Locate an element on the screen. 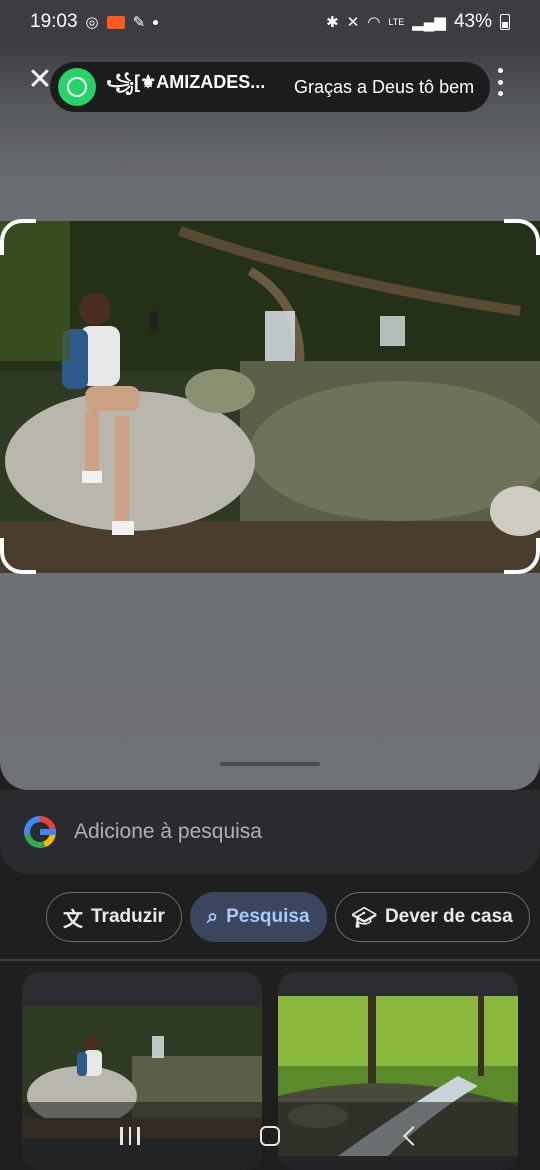 The width and height of the screenshot is (540, 1170). battery-icon is located at coordinates (505, 22).